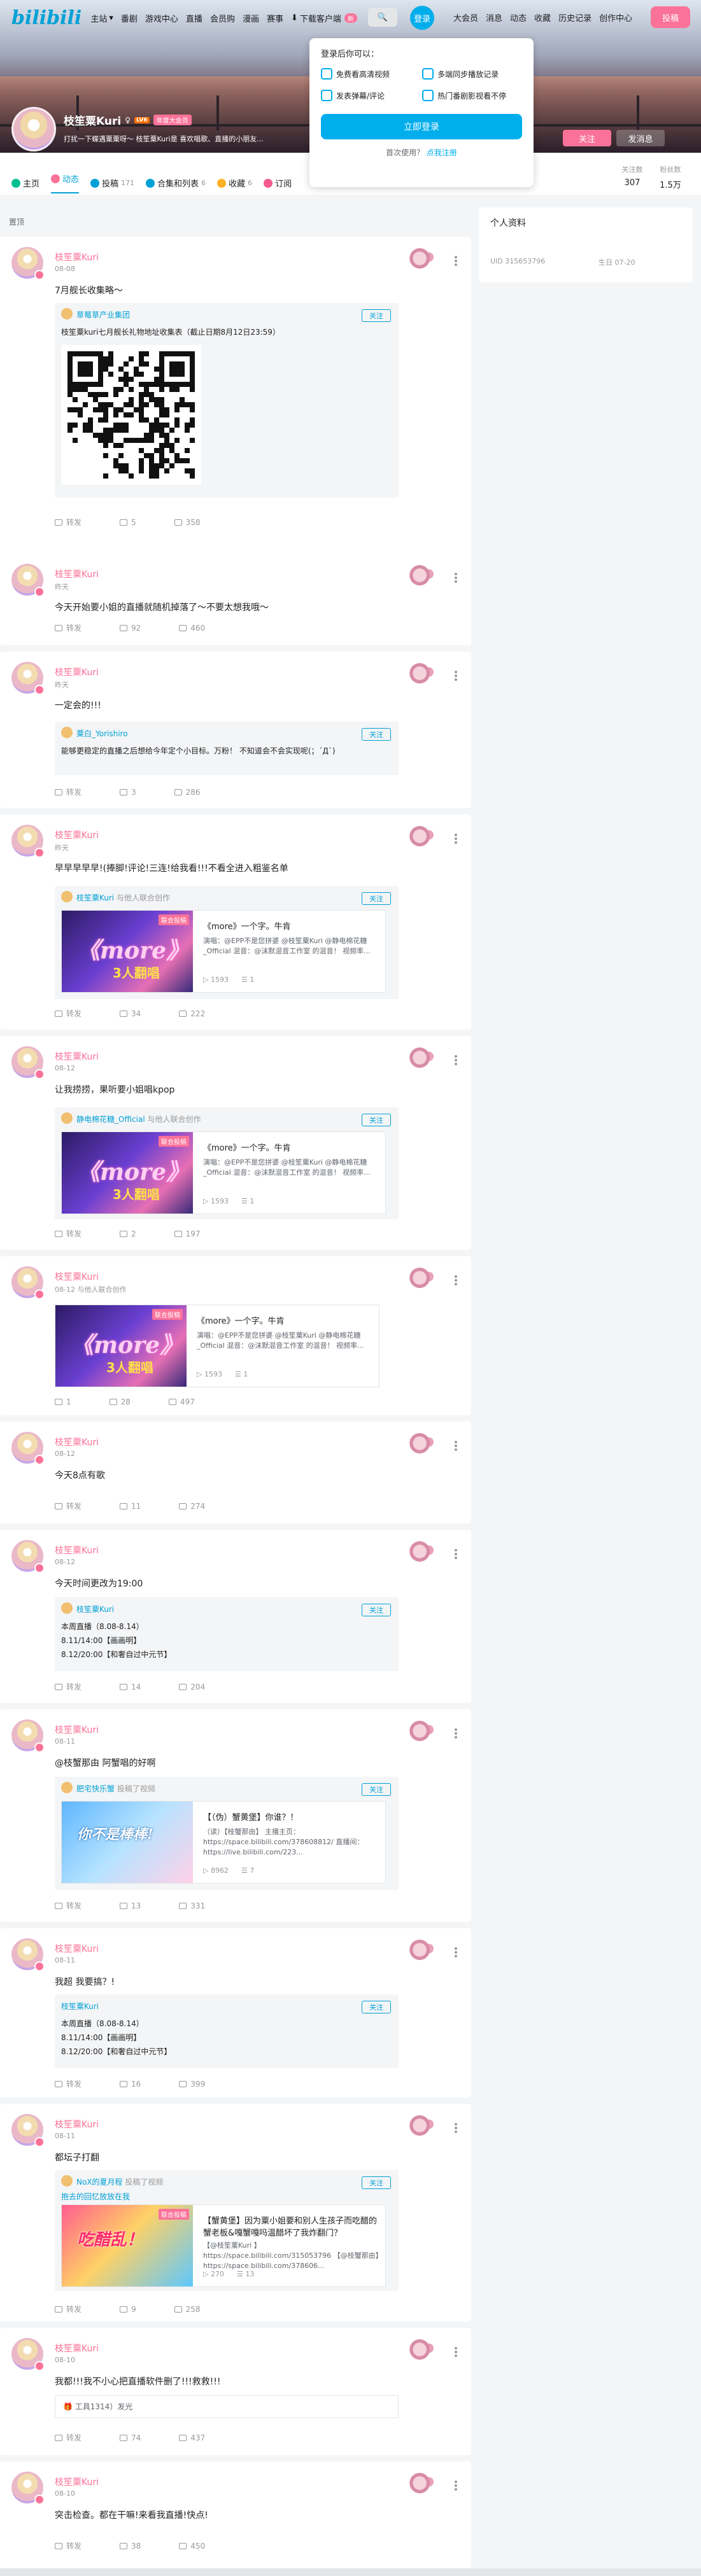  I want to click on qr-code-image, so click(131, 415).